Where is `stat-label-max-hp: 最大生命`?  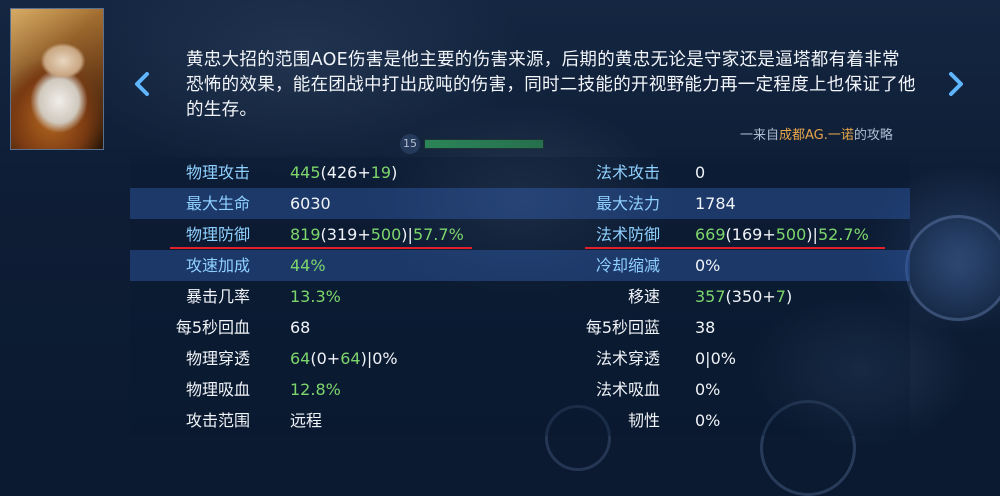 stat-label-max-hp: 最大生命 is located at coordinates (217, 203).